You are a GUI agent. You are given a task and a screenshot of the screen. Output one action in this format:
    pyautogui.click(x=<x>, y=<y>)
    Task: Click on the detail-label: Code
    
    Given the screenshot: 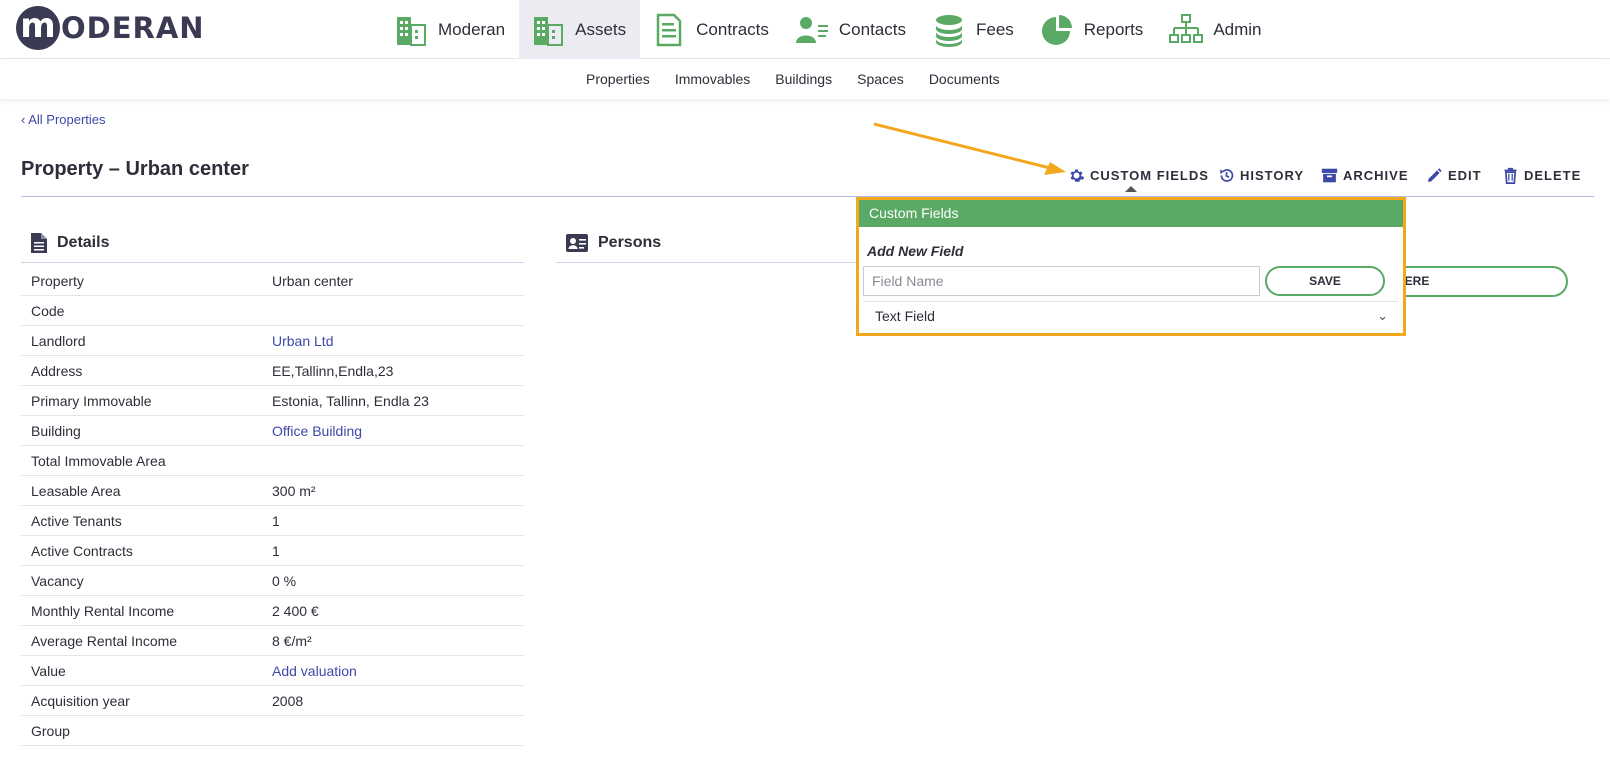 What is the action you would take?
    pyautogui.click(x=48, y=310)
    